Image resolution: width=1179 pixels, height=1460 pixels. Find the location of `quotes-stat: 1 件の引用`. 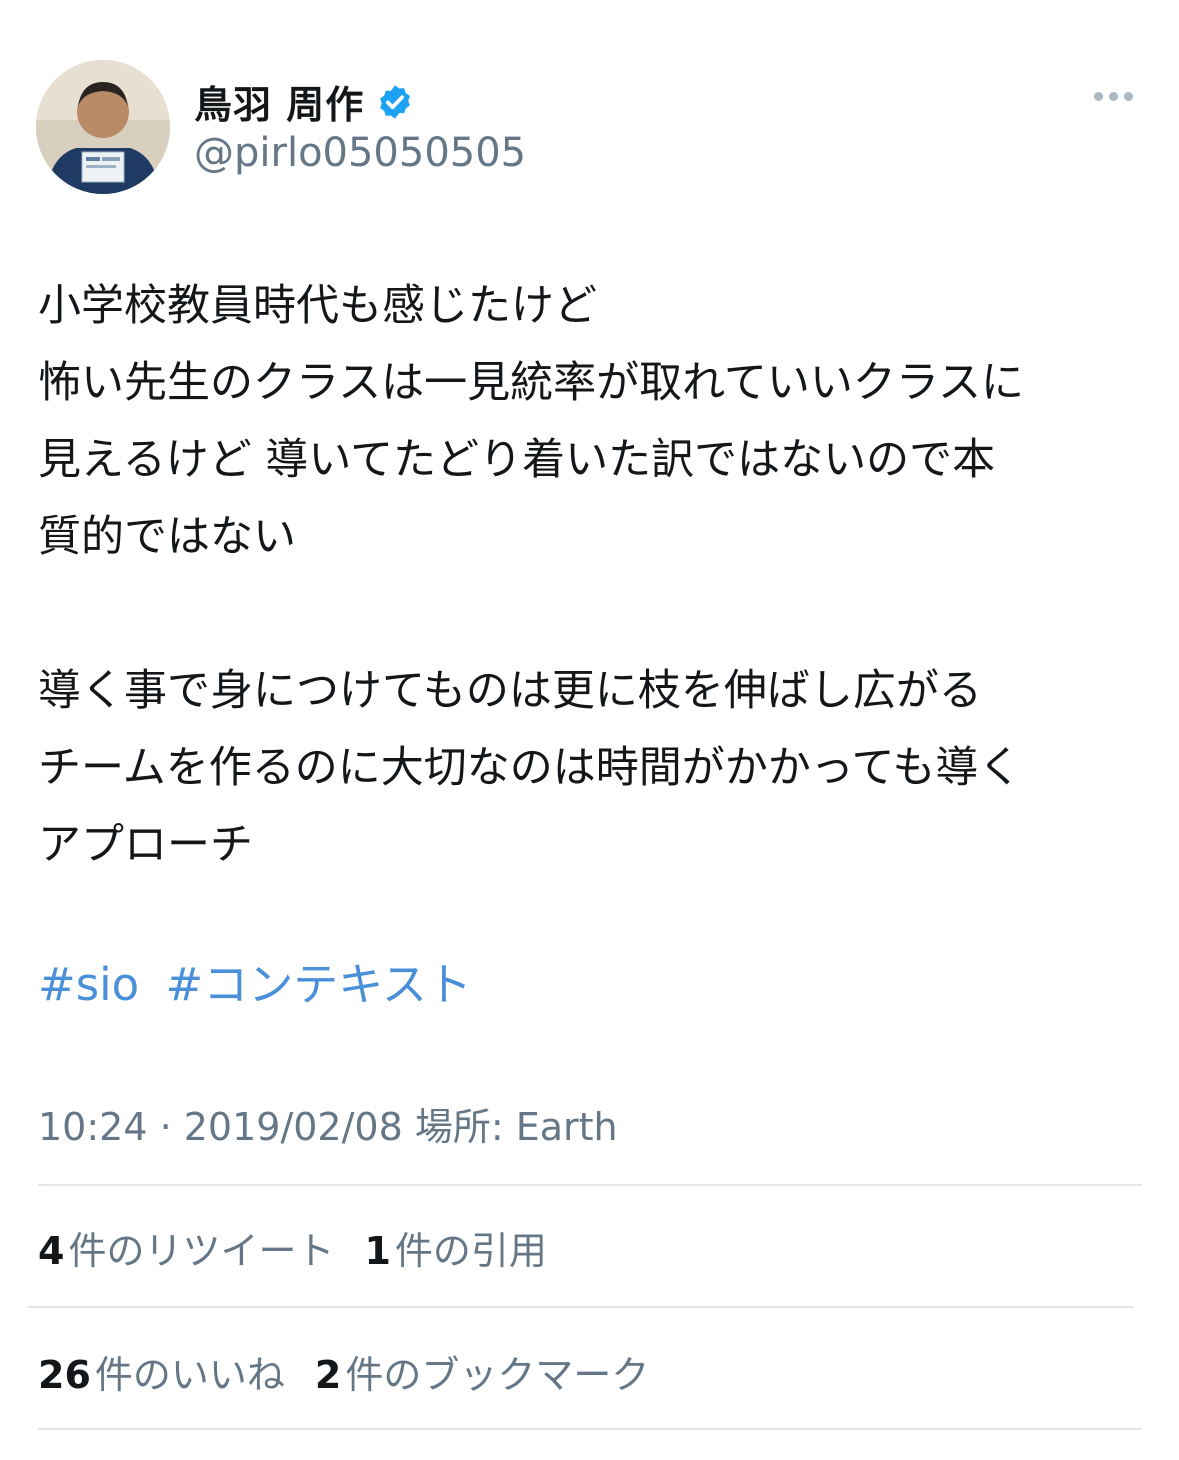

quotes-stat: 1 件の引用 is located at coordinates (455, 1247).